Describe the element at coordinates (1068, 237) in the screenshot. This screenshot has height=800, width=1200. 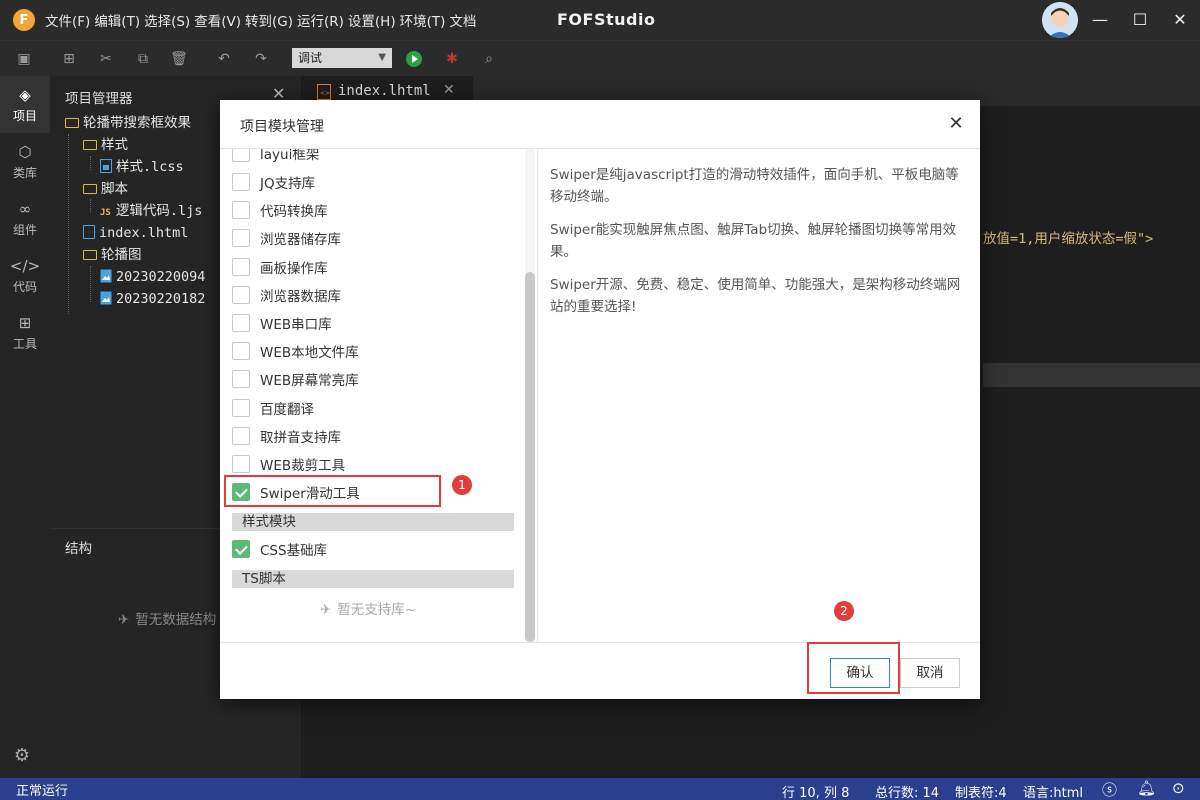
I see `code-line: 放值=1,用户缩放状态=假">` at that location.